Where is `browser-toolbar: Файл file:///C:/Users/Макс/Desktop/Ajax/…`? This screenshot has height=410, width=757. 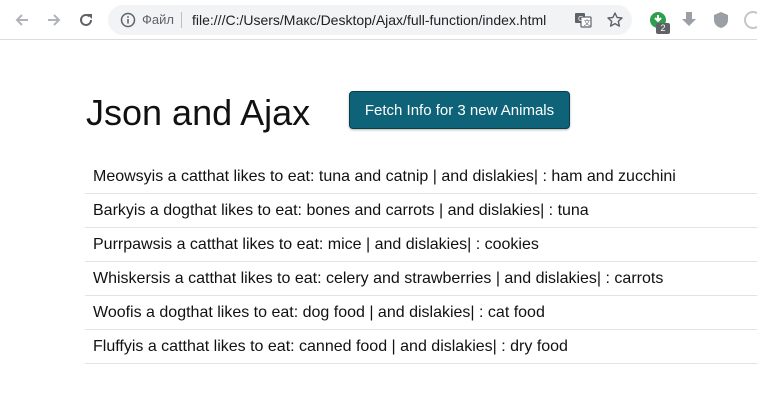
browser-toolbar: Файл file:///C:/Users/Макс/Desktop/Ajax/… is located at coordinates (378, 20).